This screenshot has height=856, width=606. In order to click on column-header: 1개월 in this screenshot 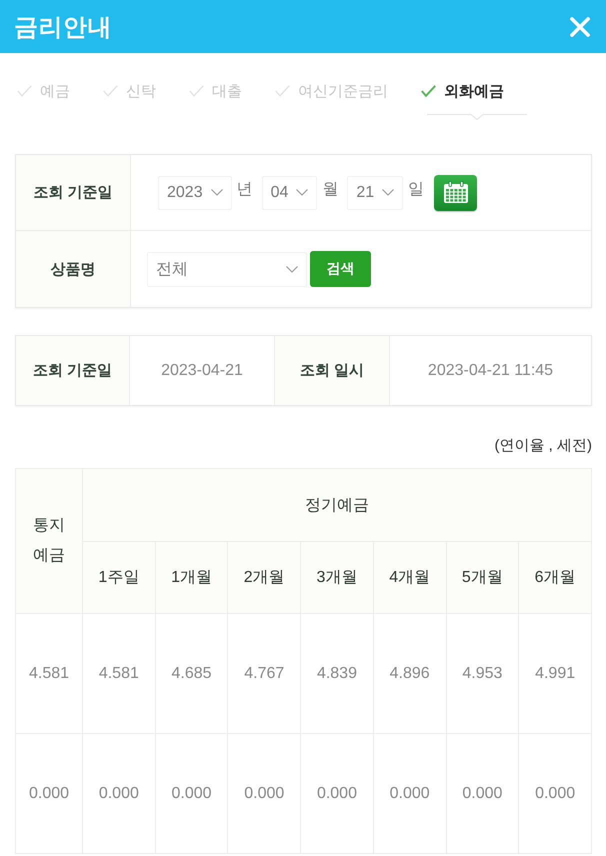, I will do `click(191, 578)`.